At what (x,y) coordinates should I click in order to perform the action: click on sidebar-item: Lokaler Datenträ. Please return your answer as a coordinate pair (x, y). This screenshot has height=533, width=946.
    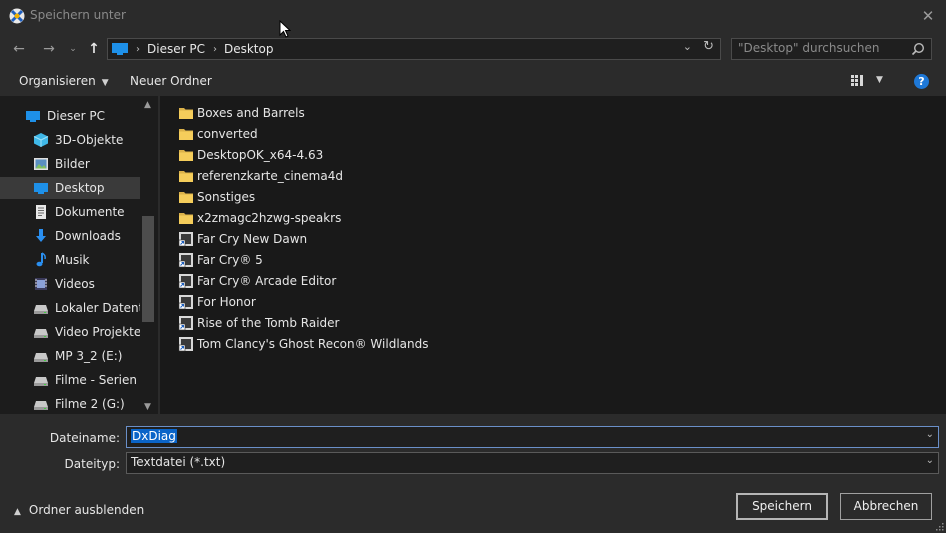
    Looking at the image, I should click on (70, 308).